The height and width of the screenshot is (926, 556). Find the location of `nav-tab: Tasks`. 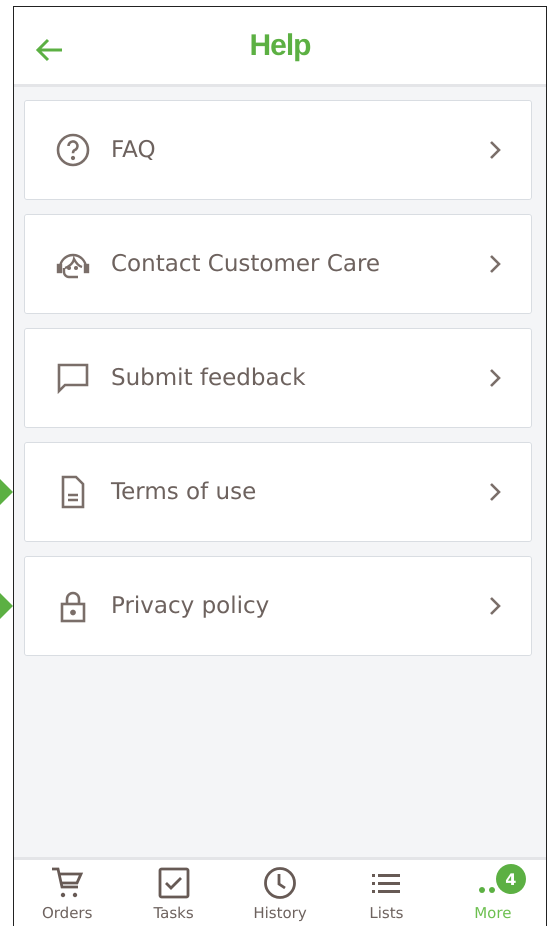

nav-tab: Tasks is located at coordinates (173, 893).